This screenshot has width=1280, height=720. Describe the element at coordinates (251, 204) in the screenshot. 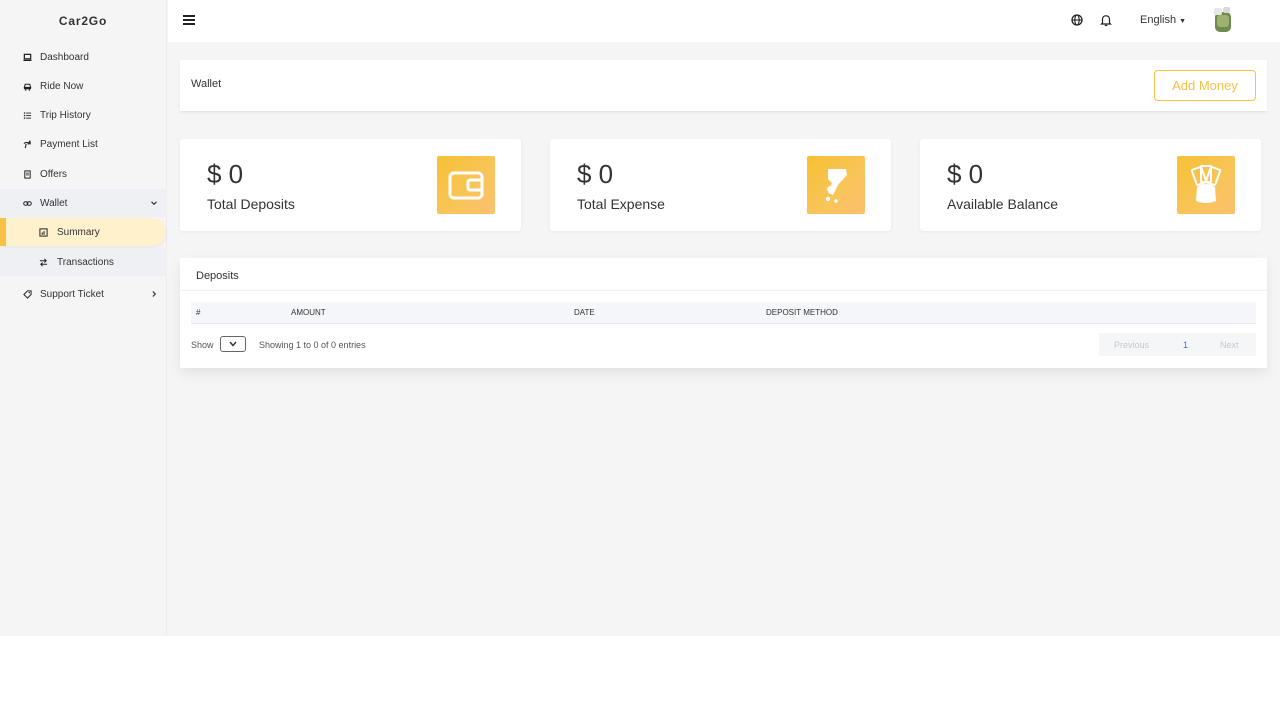

I see `stat-label: Total Deposits` at that location.